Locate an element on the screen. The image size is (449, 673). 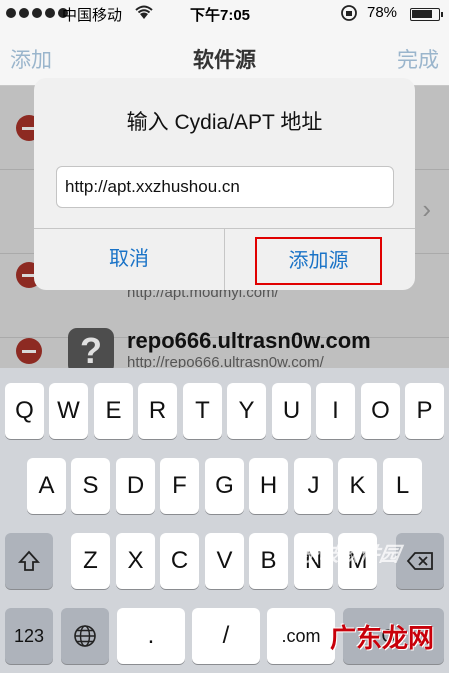
key-c: C is located at coordinates (179, 561).